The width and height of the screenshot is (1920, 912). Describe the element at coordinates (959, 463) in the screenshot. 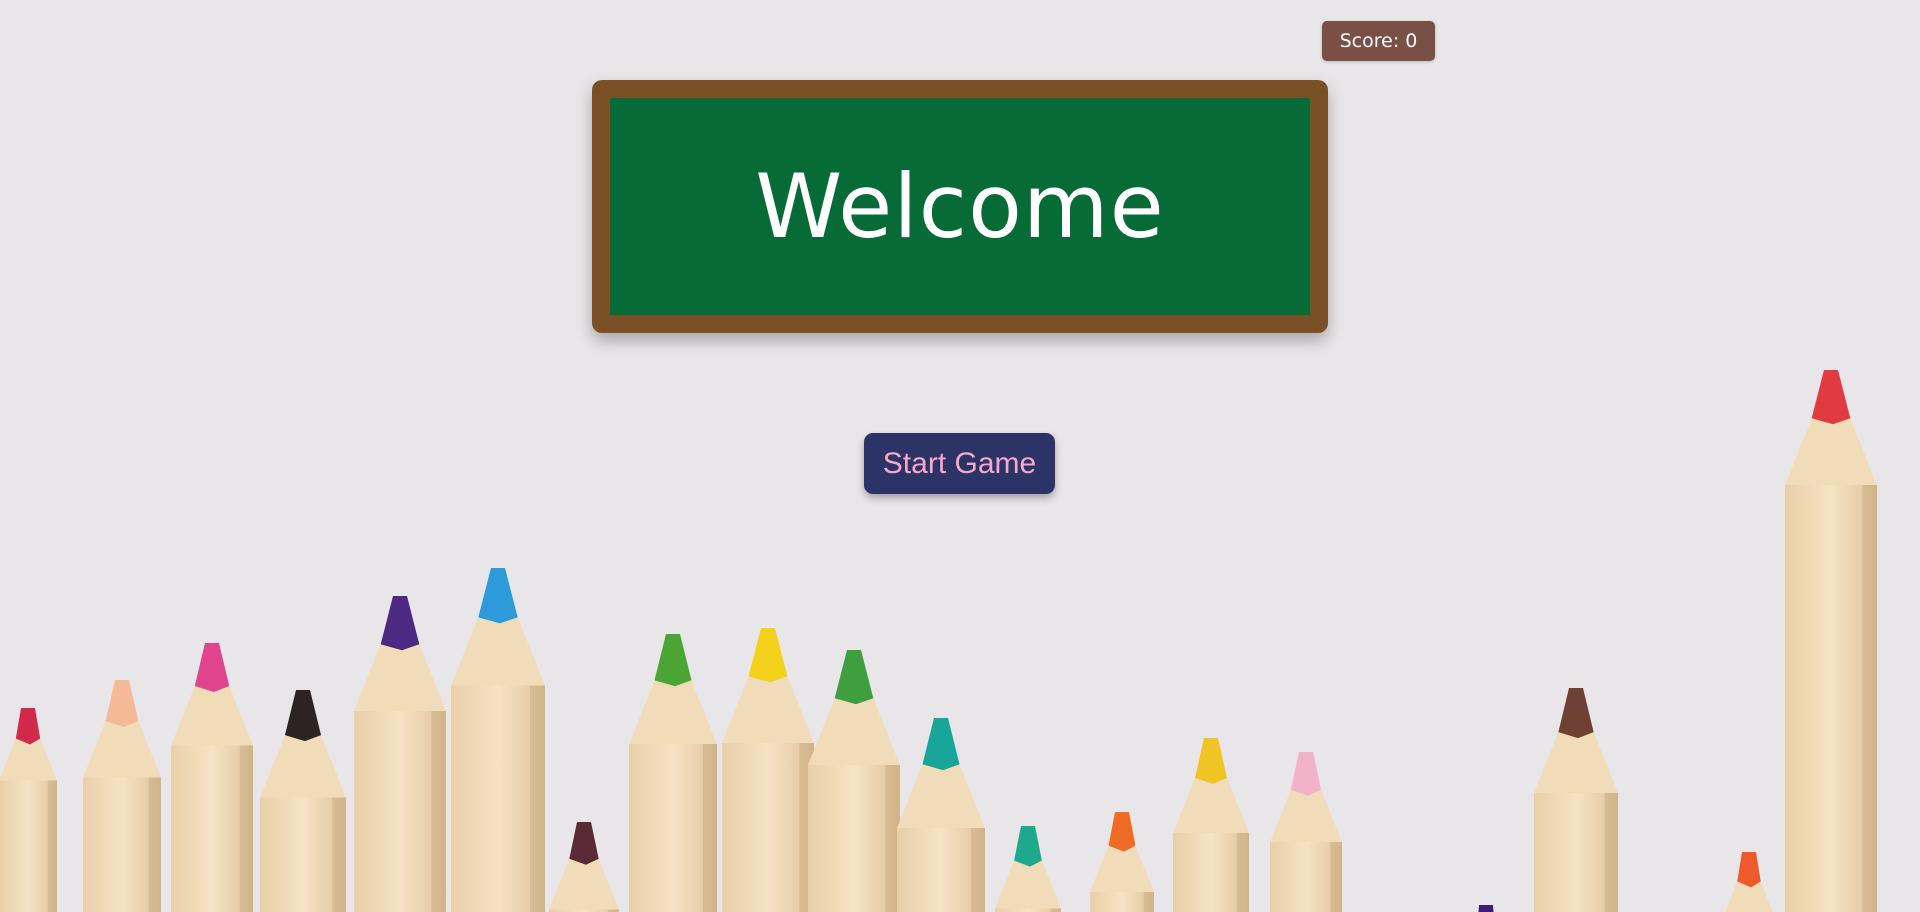

I see `start-game-button: Start Game` at that location.